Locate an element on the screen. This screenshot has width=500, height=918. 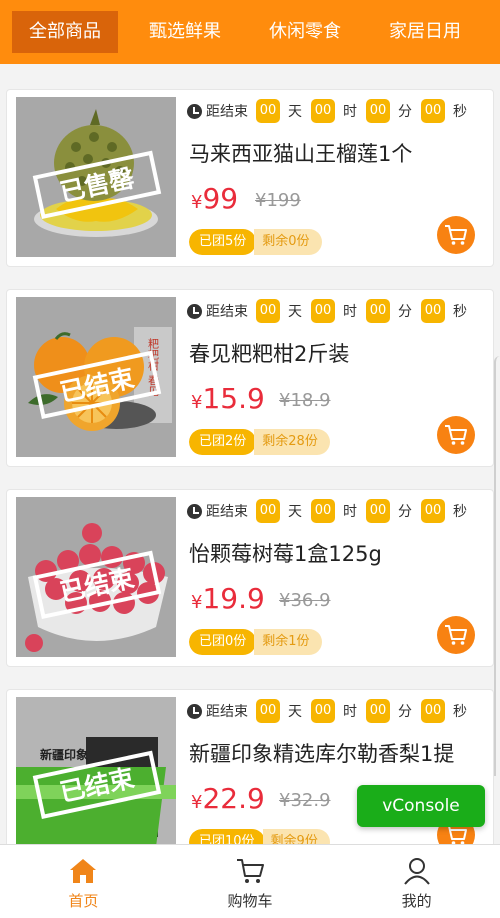
vconsole-button: vConsole is located at coordinates (421, 806).